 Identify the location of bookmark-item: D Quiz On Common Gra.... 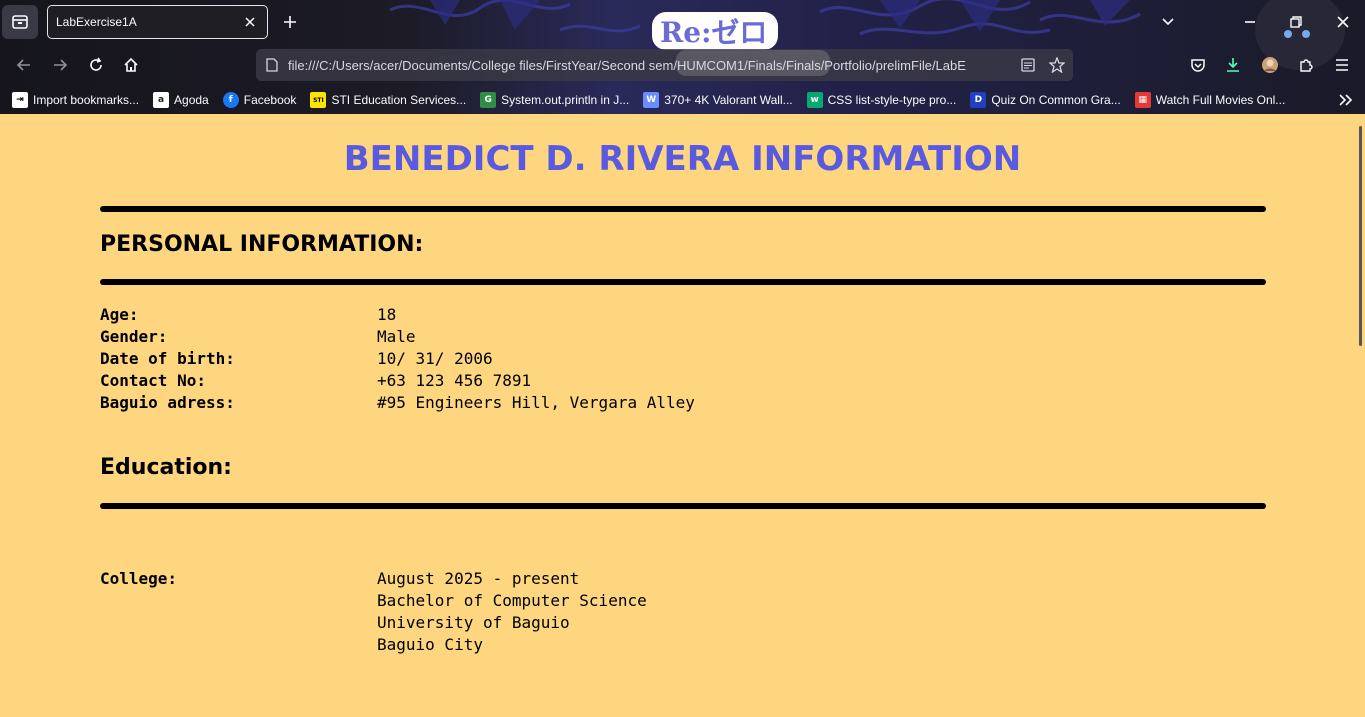
(1045, 100).